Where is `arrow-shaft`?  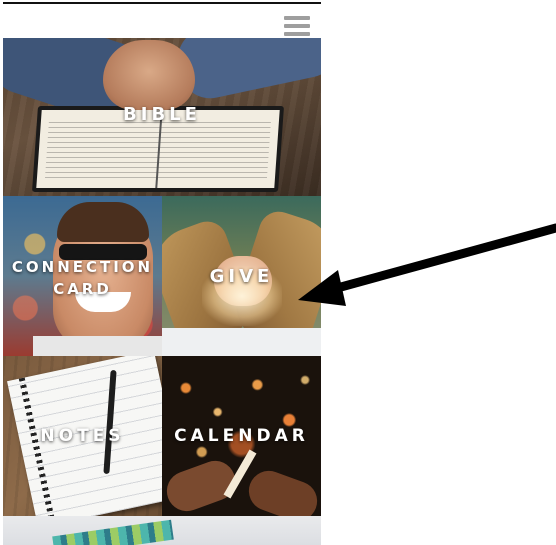 arrow-shaft is located at coordinates (440, 259).